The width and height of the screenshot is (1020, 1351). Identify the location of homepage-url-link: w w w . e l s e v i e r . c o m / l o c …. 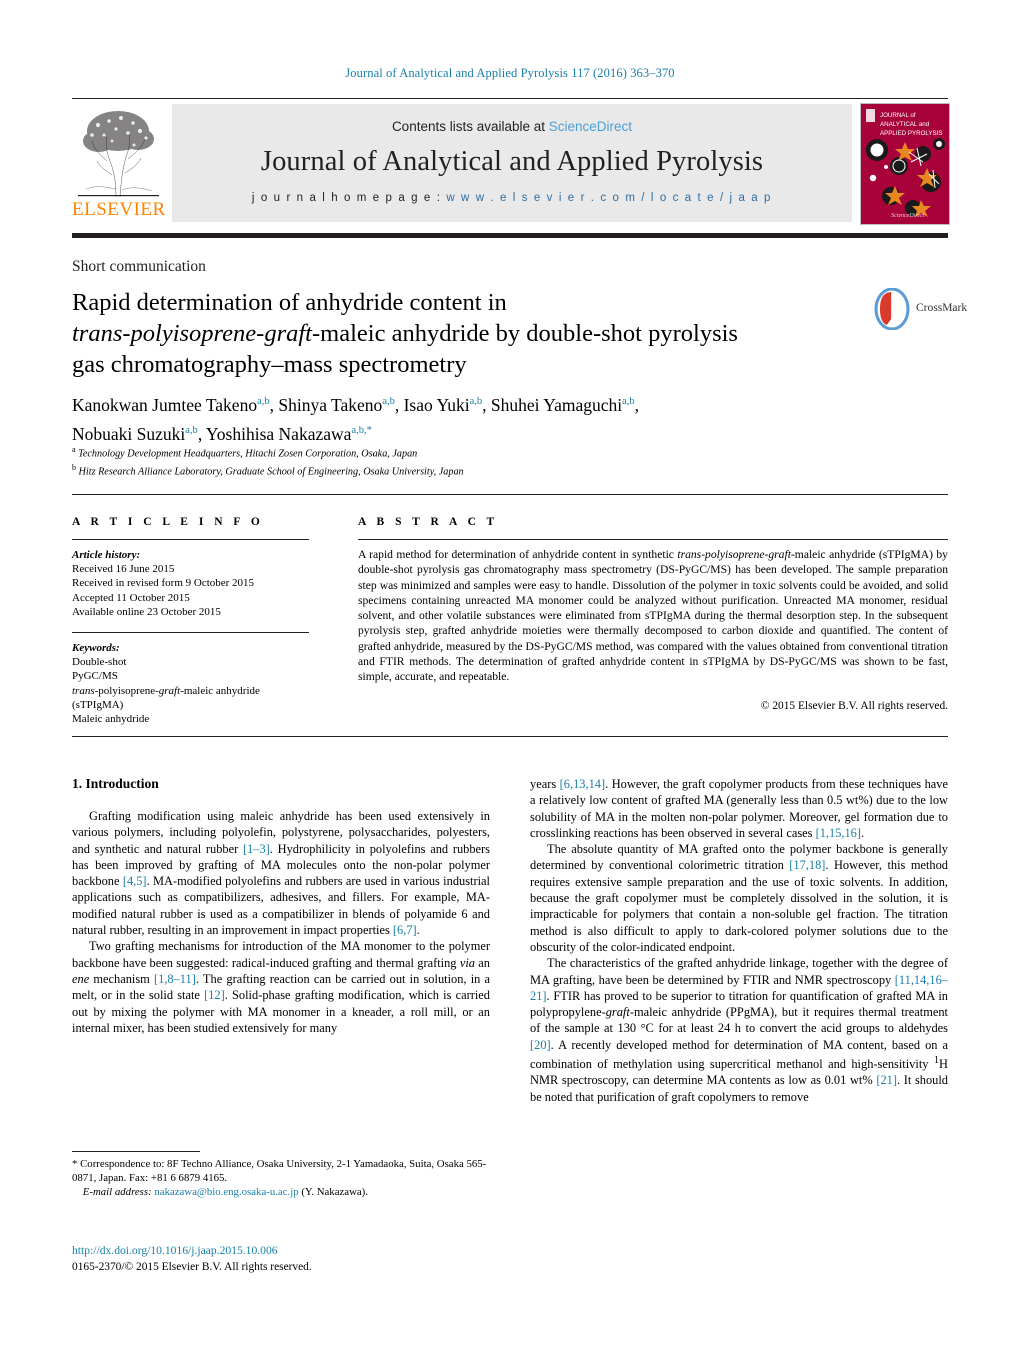
(609, 198).